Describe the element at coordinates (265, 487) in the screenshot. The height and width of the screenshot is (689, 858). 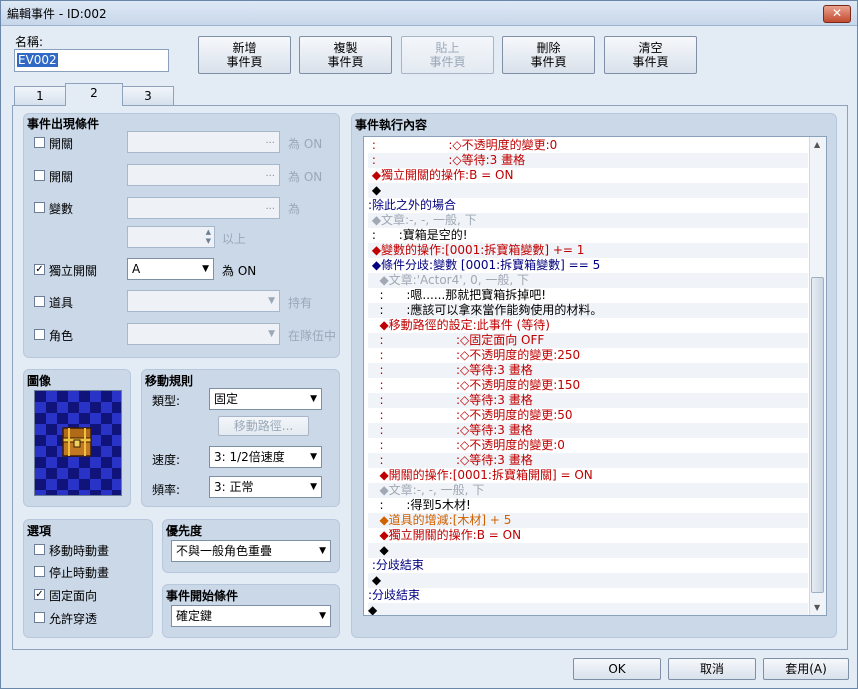
I see `frequency-select: 3: 正常 ▼` at that location.